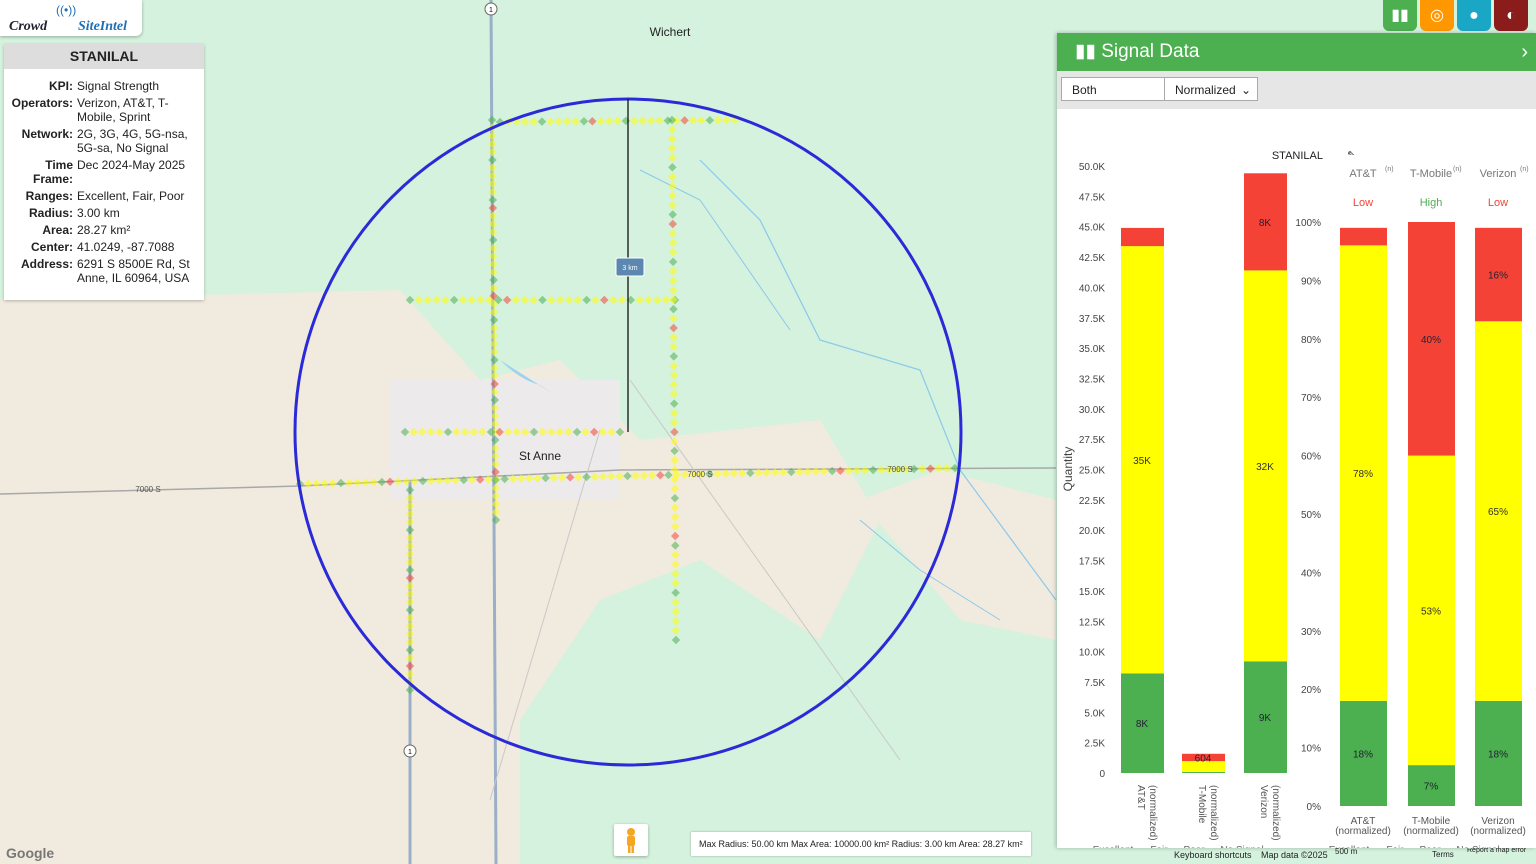  Describe the element at coordinates (1477, 846) in the screenshot. I see `legend-label: No Signal` at that location.